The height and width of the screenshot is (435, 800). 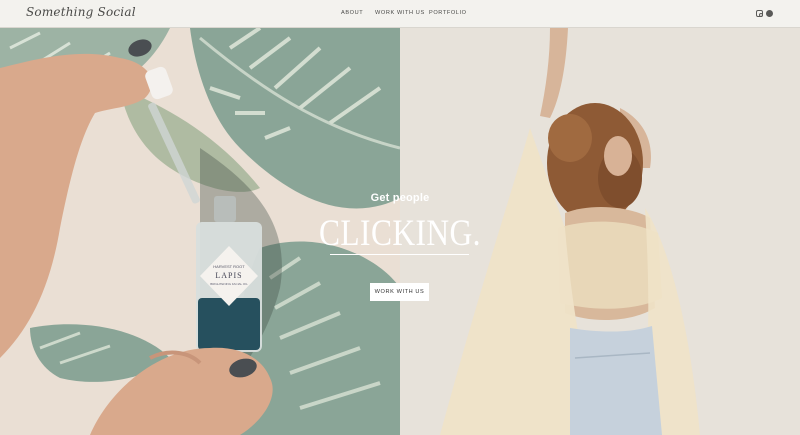 I want to click on work-with-us-button: WORK WITH US, so click(x=399, y=292).